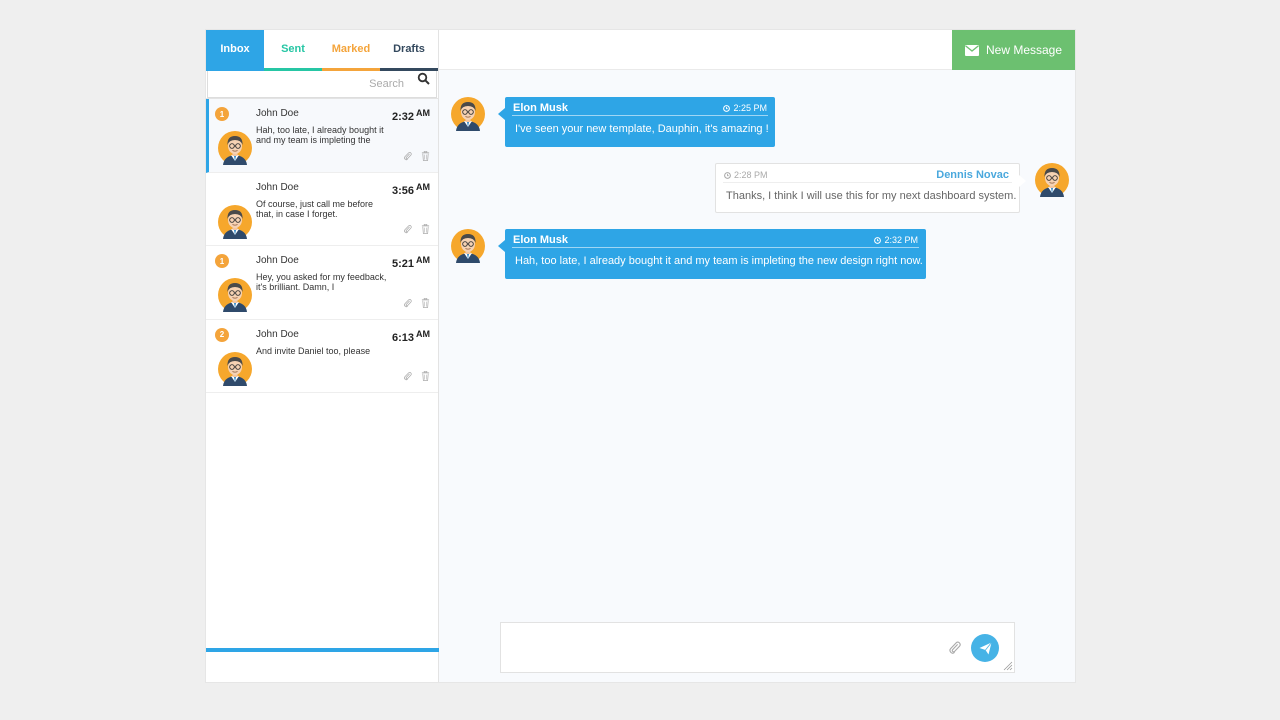 The image size is (1280, 720). I want to click on resize-handle, so click(1008, 666).